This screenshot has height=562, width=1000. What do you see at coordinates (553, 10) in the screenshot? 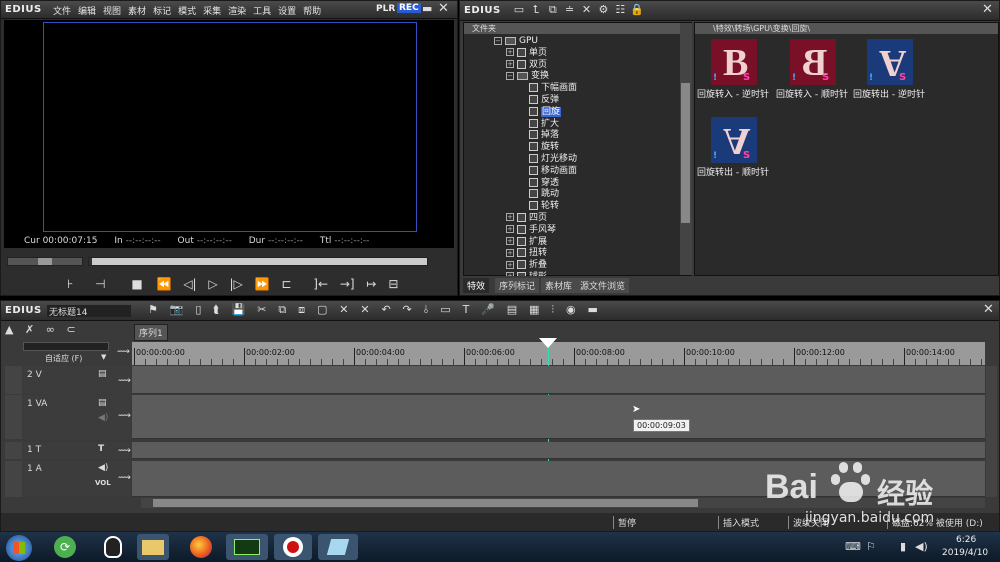
I see `copy-icon: ⧉` at bounding box center [553, 10].